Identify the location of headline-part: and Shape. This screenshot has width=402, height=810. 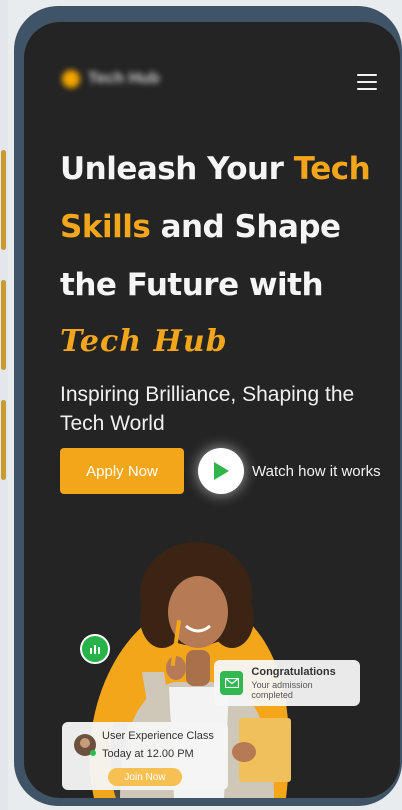
(246, 227).